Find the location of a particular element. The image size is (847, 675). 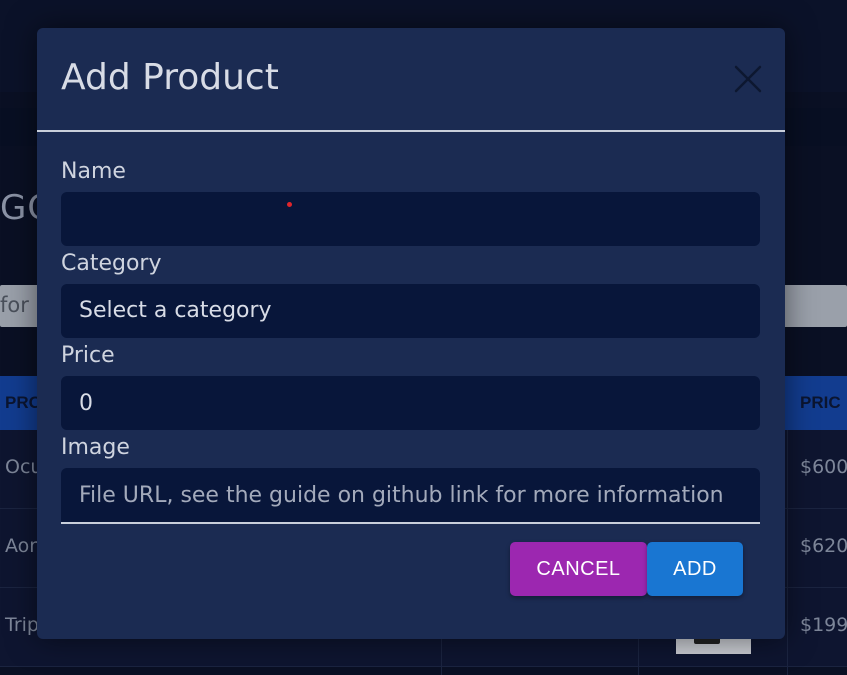

product-name-cell: Aor is located at coordinates (21, 546).